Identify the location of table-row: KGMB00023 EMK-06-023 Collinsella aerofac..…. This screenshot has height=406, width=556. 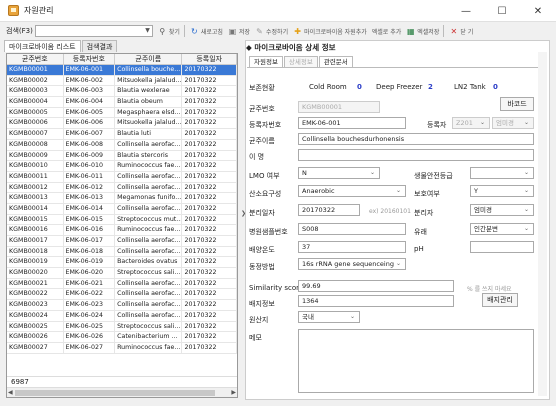
(122, 305).